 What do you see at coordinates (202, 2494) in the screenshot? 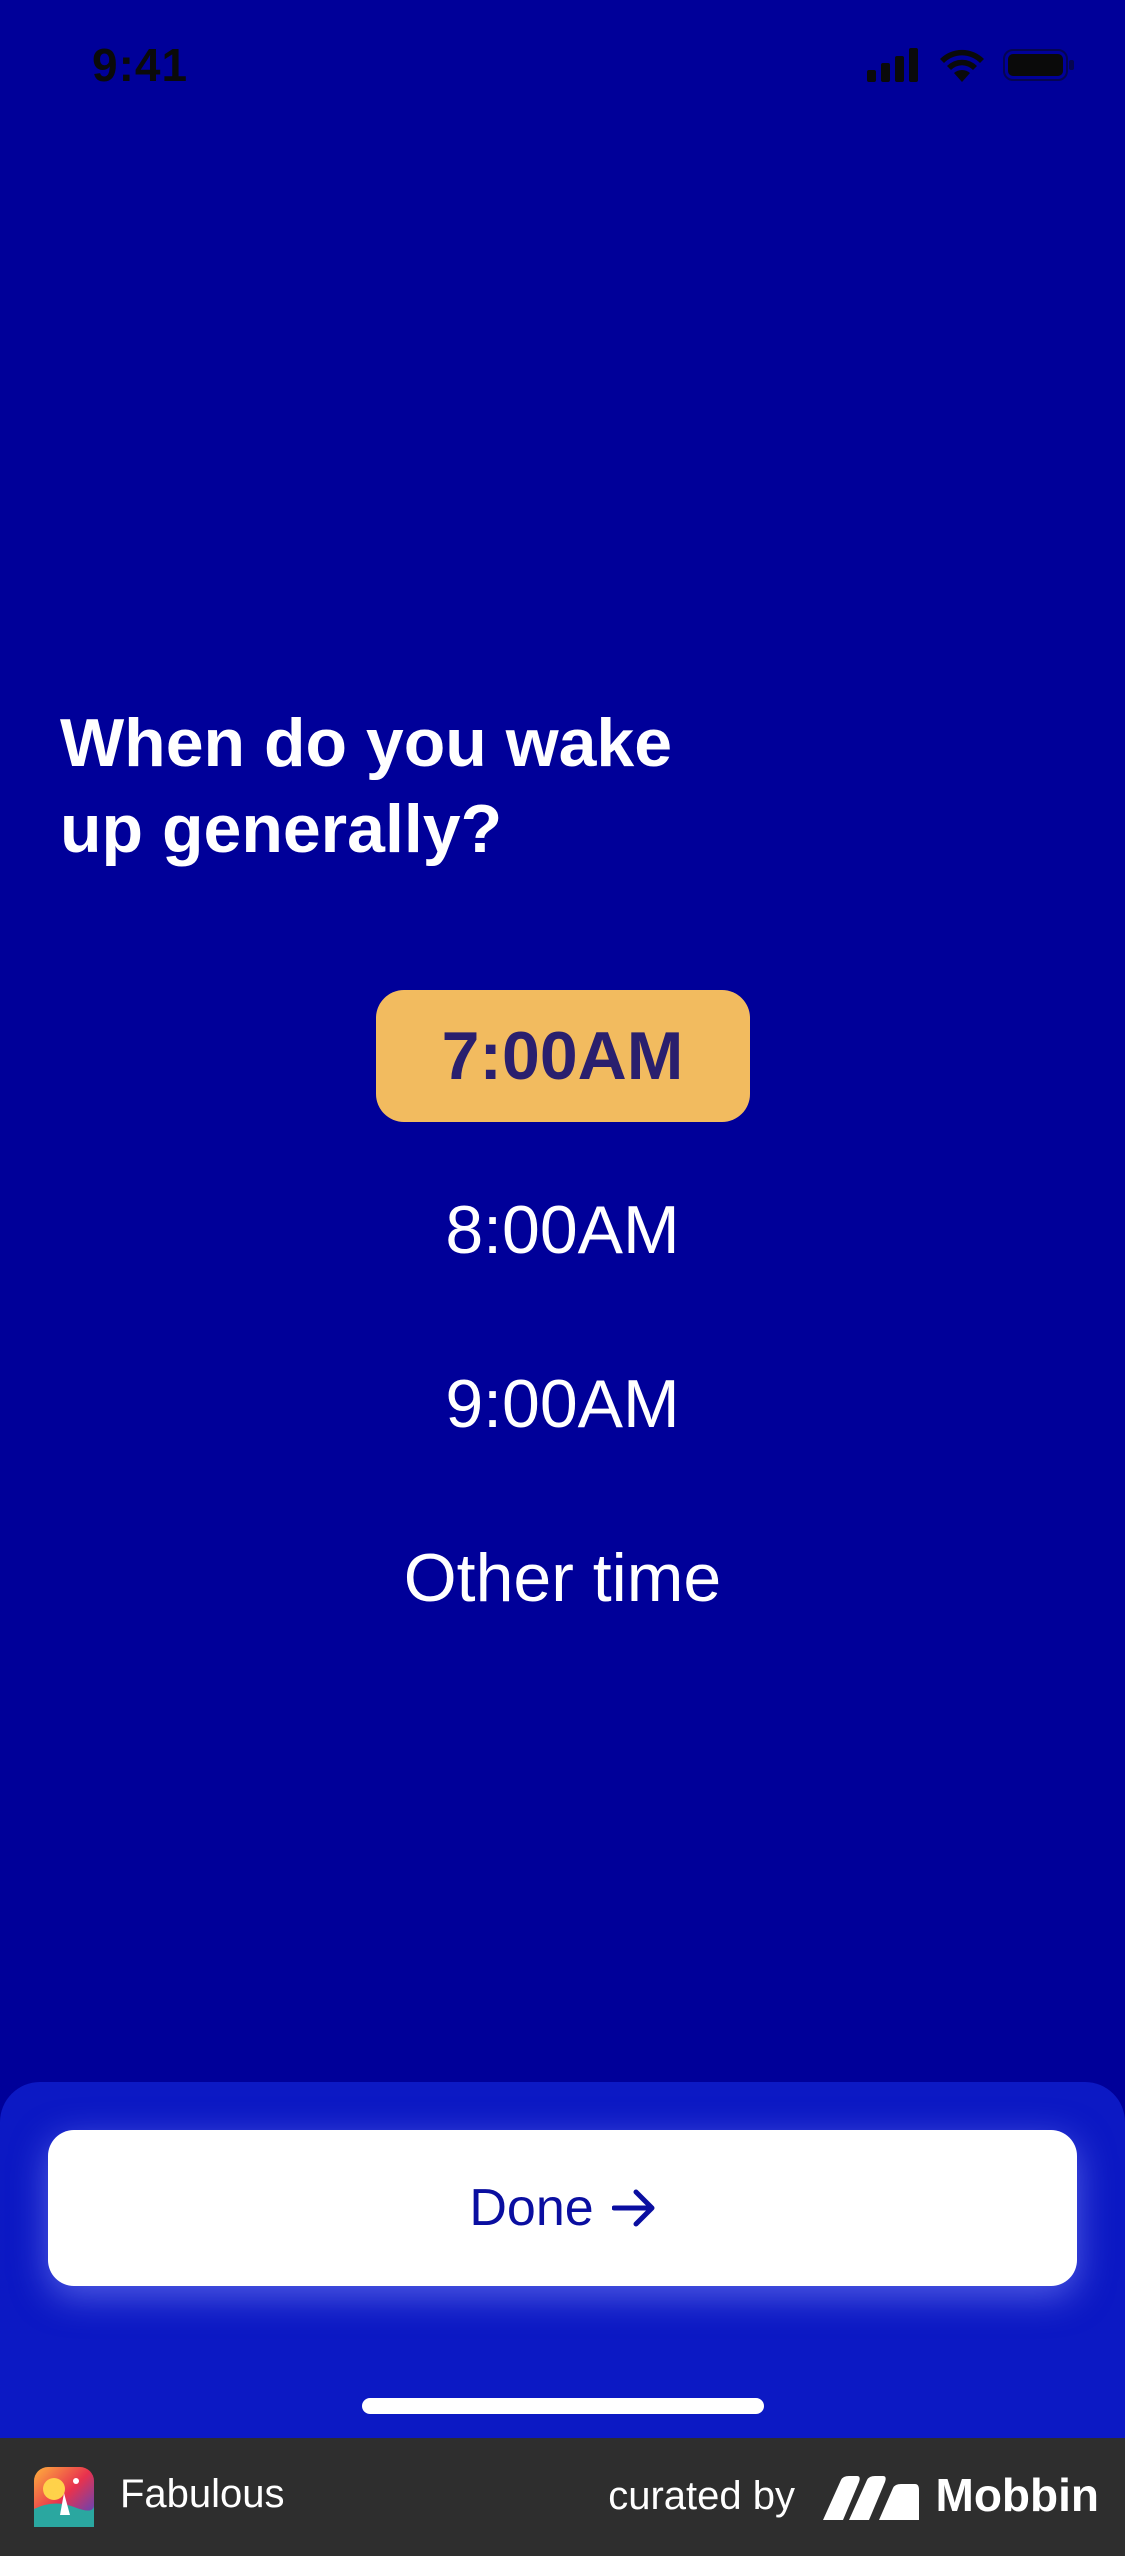
I see `app-name: Fabulous` at bounding box center [202, 2494].